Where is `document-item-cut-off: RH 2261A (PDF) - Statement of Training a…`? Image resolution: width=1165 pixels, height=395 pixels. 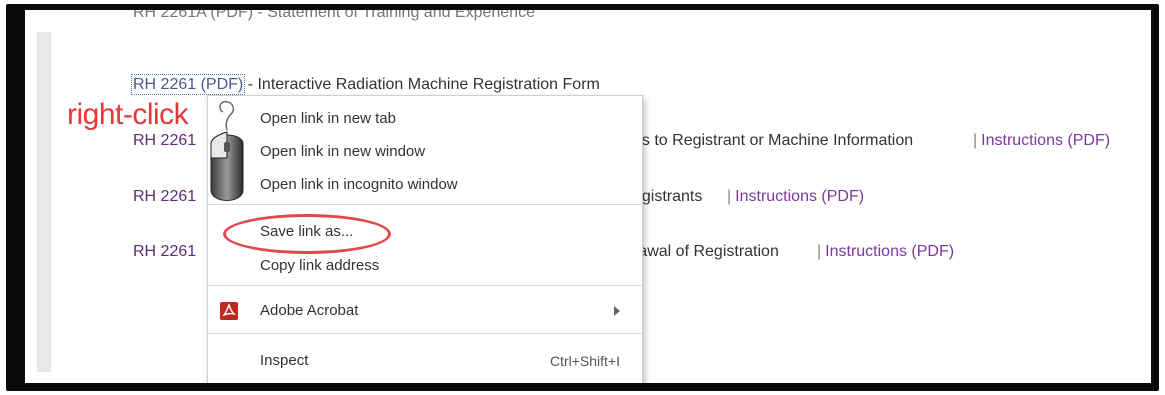 document-item-cut-off: RH 2261A (PDF) - Statement of Training a… is located at coordinates (334, 15).